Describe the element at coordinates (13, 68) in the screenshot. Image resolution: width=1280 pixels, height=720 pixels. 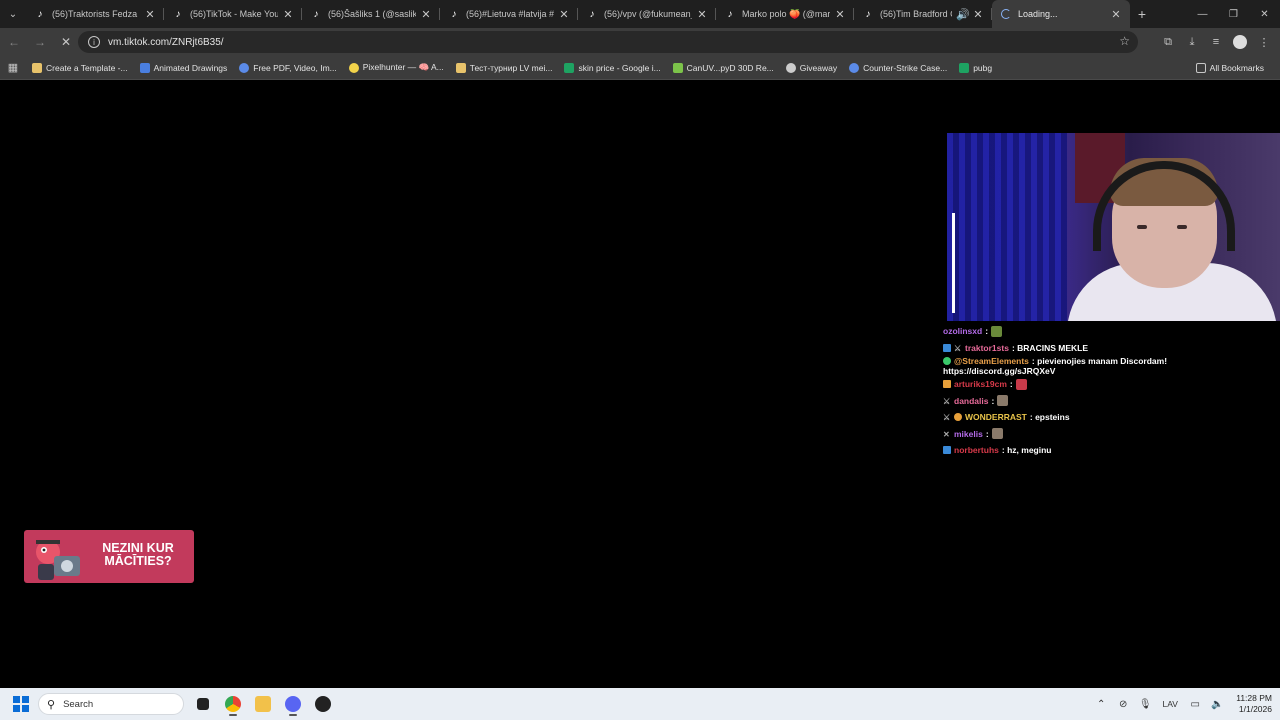
I see `apps-grid-icon: ▦` at that location.